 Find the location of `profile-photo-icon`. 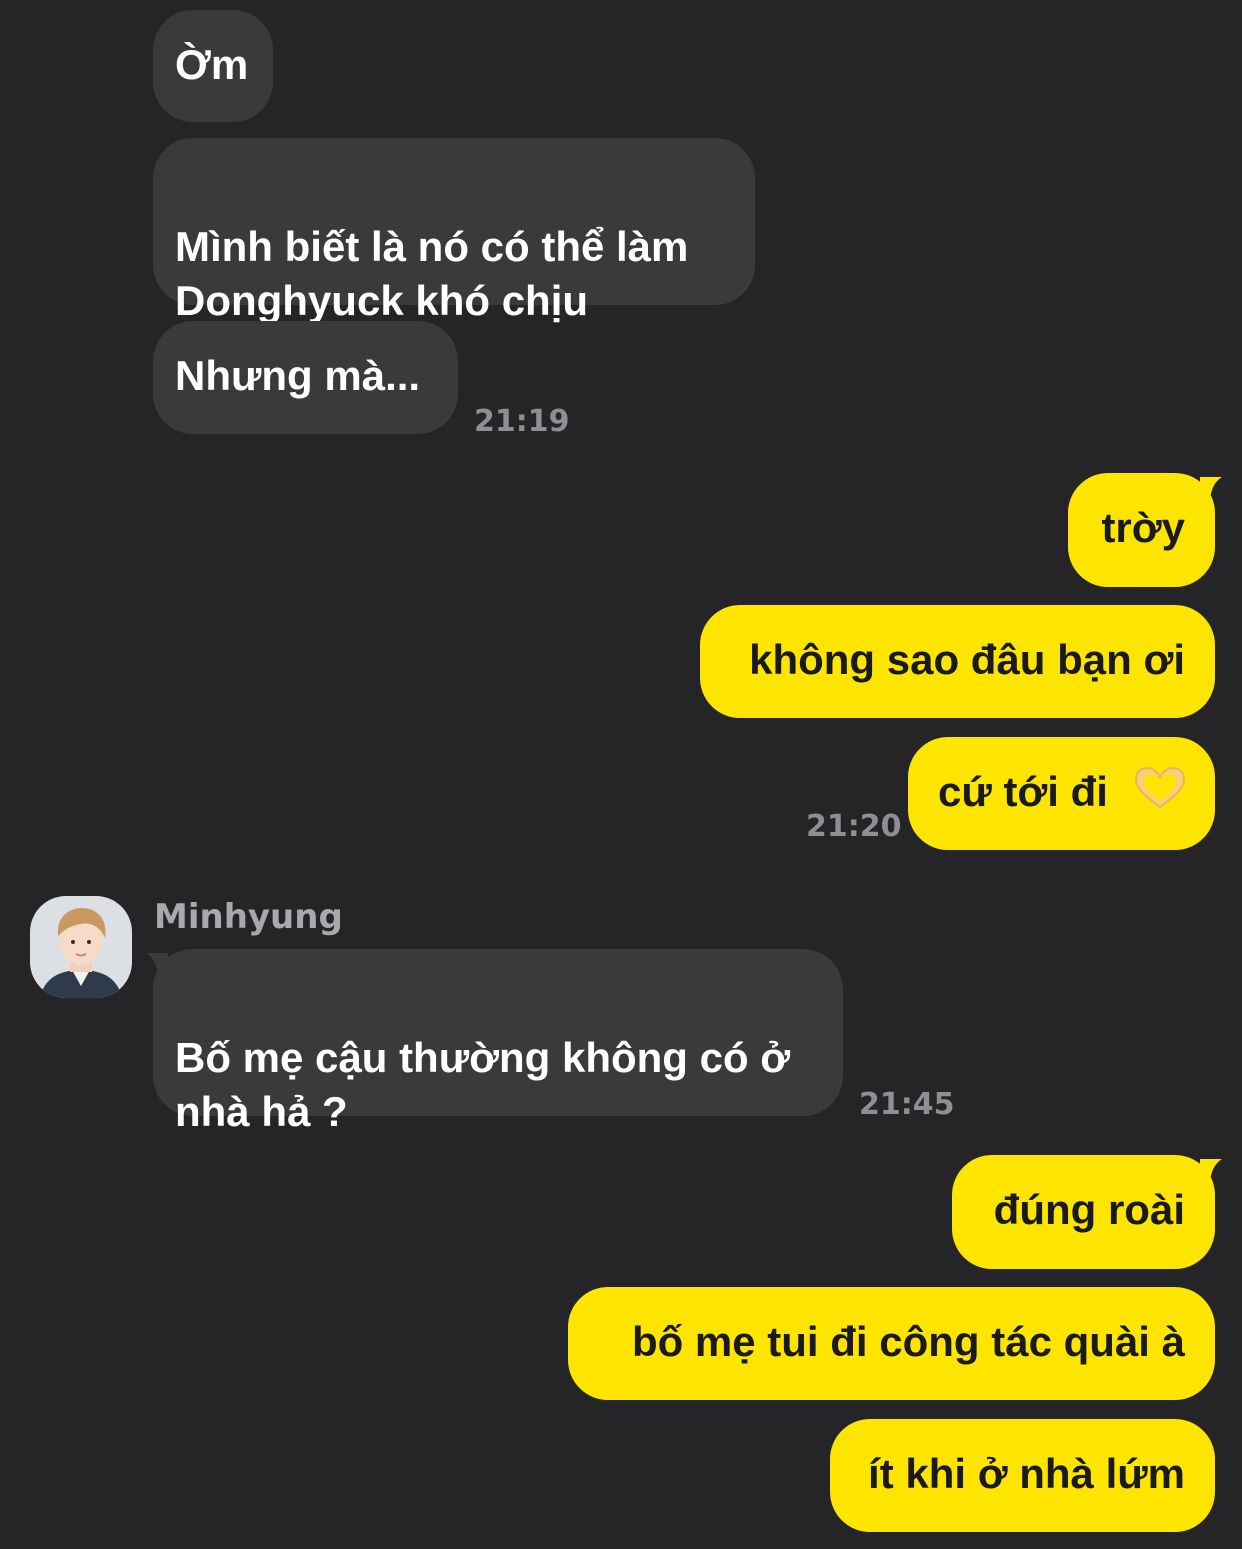

profile-photo-icon is located at coordinates (81, 947).